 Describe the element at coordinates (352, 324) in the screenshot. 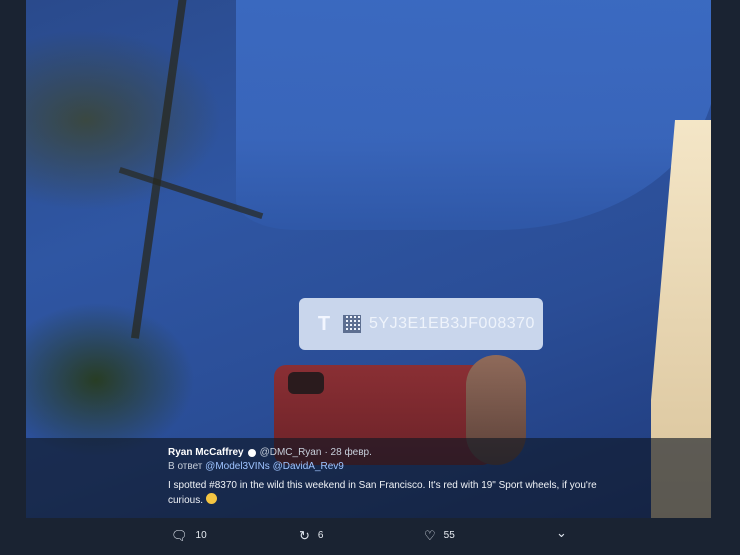

I see `qr-code-icon` at that location.